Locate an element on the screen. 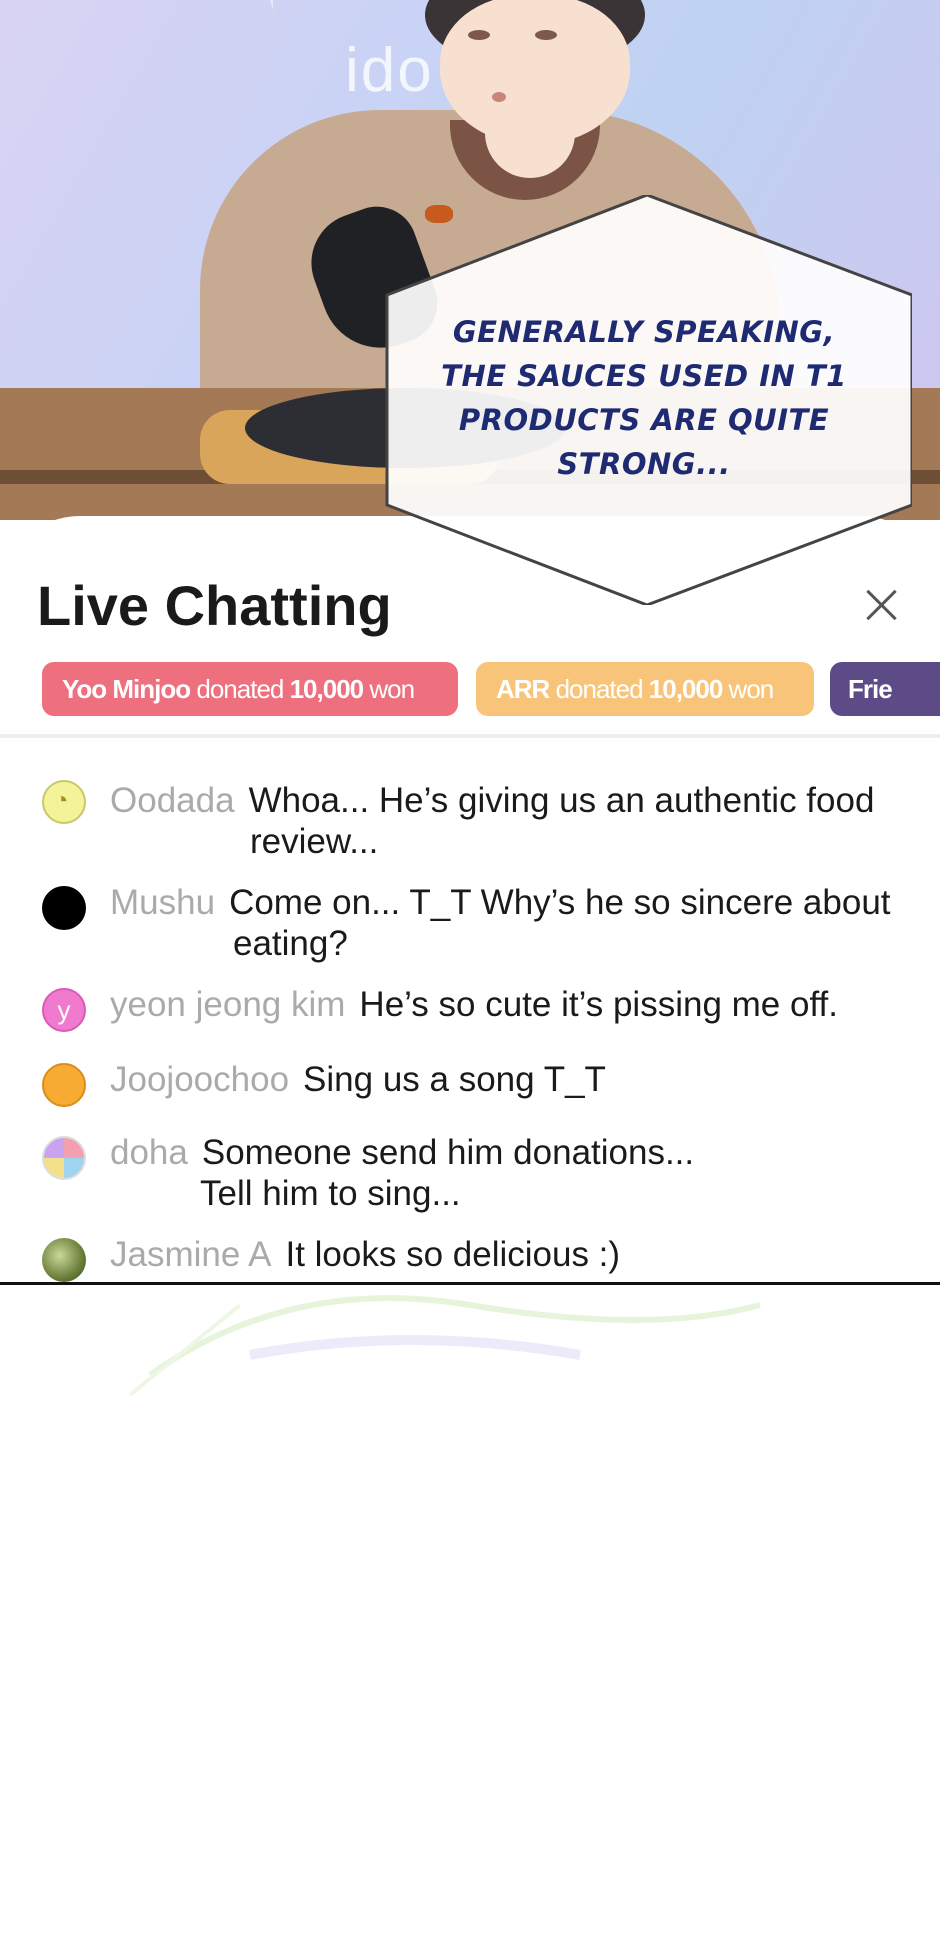 The width and height of the screenshot is (940, 1939). logo-text: ido is located at coordinates (389, 70).